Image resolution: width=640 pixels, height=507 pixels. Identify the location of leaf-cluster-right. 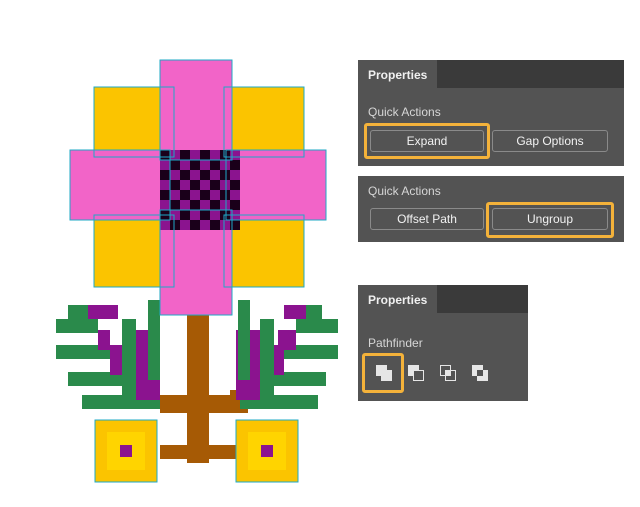
(287, 354).